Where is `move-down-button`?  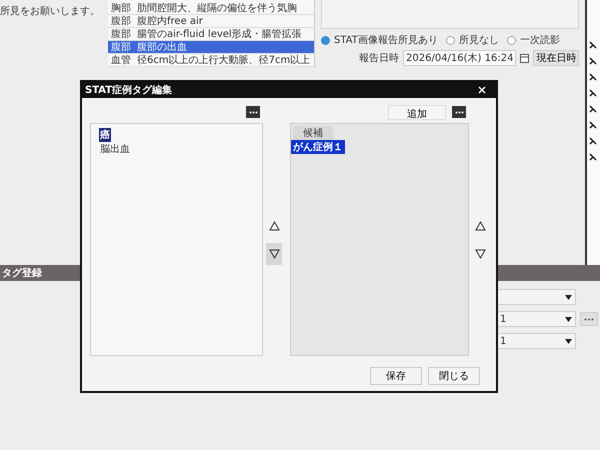 move-down-button is located at coordinates (274, 253).